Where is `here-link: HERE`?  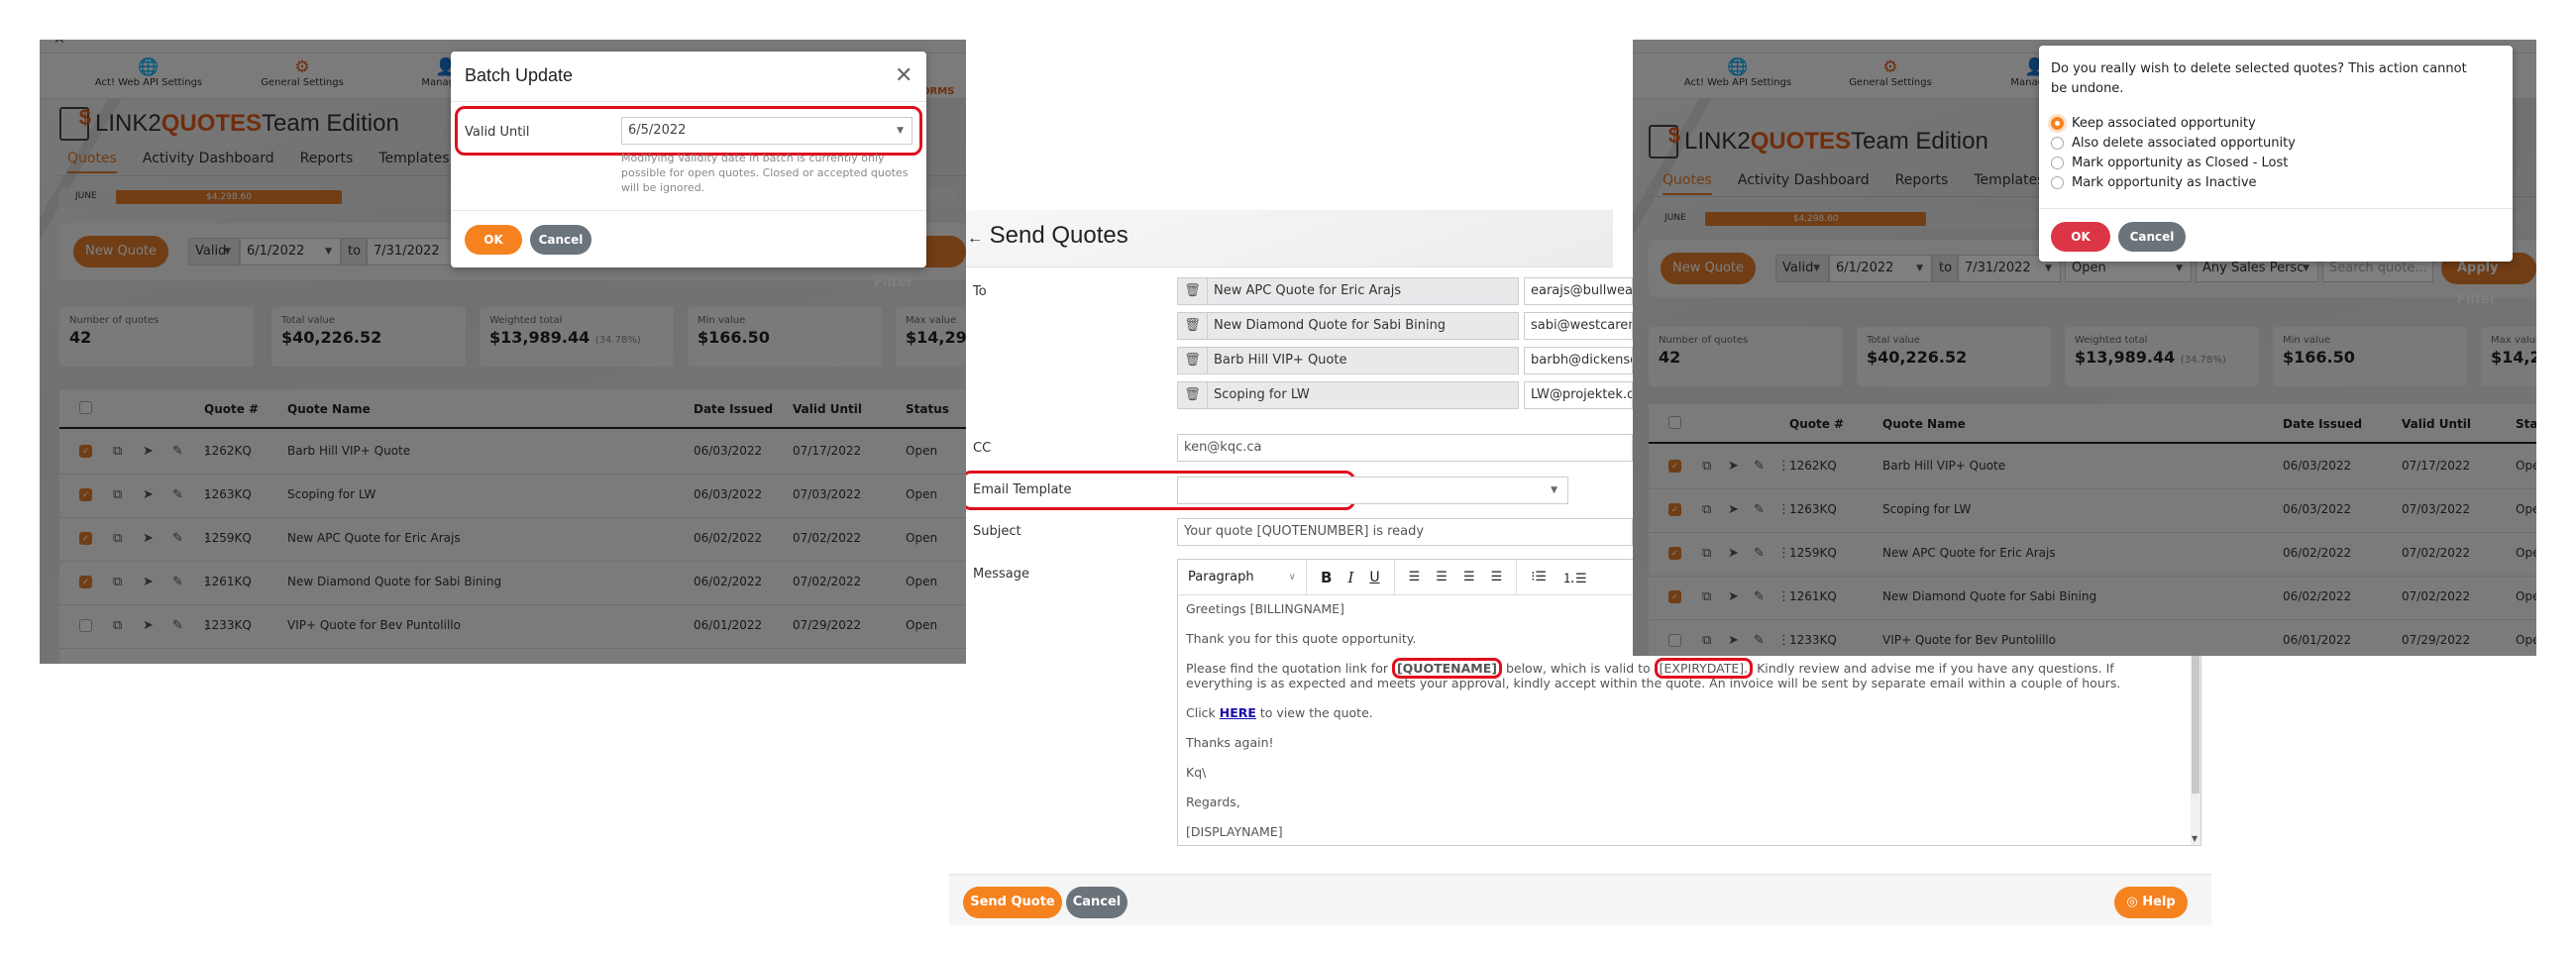
here-link: HERE is located at coordinates (1238, 712).